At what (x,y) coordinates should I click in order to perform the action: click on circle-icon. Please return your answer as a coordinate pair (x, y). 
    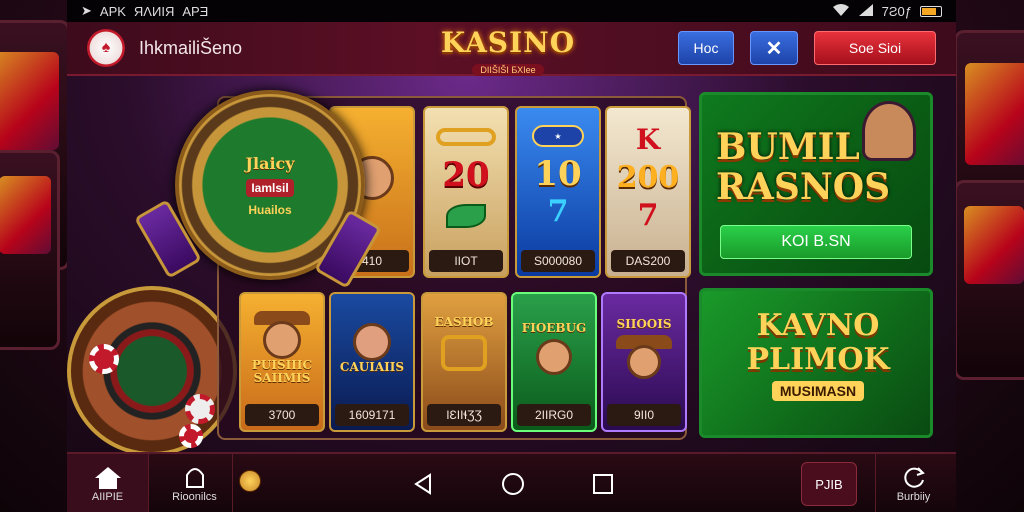
    Looking at the image, I should click on (513, 484).